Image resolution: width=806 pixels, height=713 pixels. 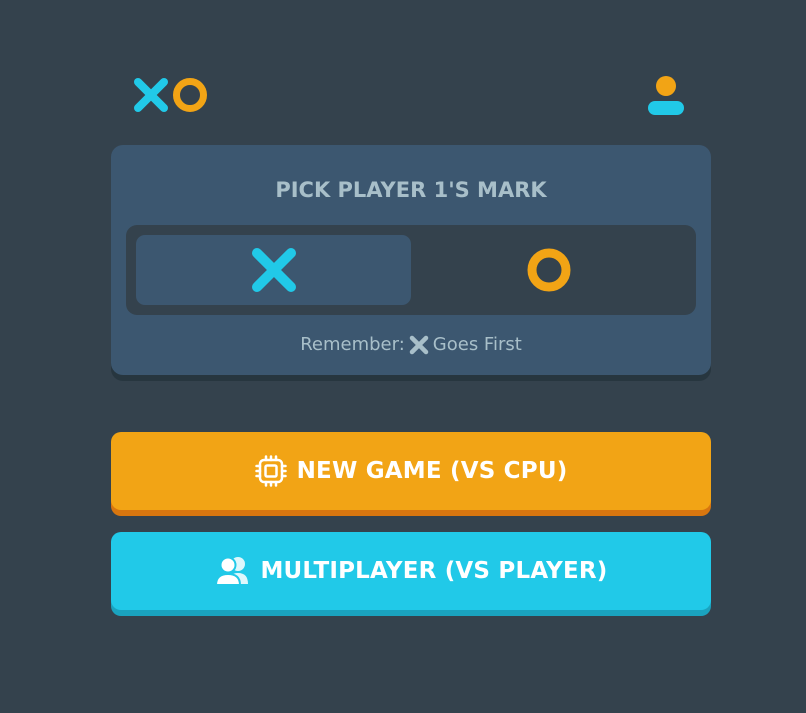 I want to click on reminder-text: Remember: Goes First, so click(x=411, y=344).